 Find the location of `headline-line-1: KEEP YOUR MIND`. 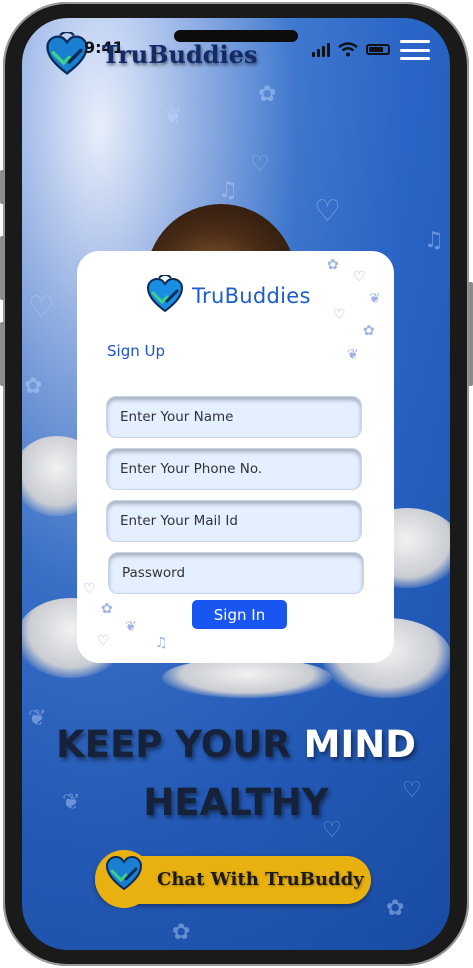

headline-line-1: KEEP YOUR MIND is located at coordinates (236, 744).